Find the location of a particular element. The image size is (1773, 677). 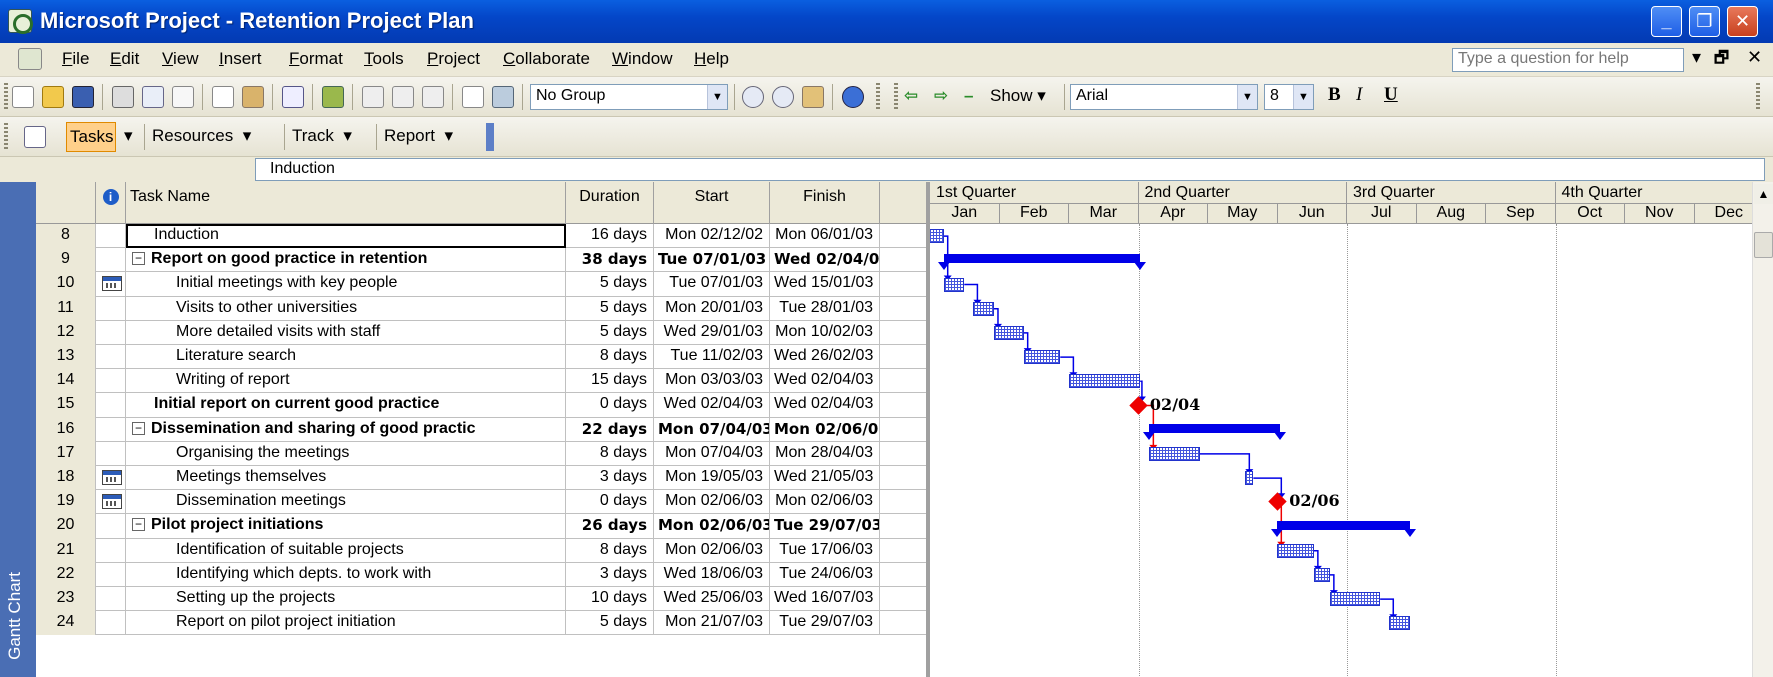

restore-button: ❐ is located at coordinates (1704, 21).